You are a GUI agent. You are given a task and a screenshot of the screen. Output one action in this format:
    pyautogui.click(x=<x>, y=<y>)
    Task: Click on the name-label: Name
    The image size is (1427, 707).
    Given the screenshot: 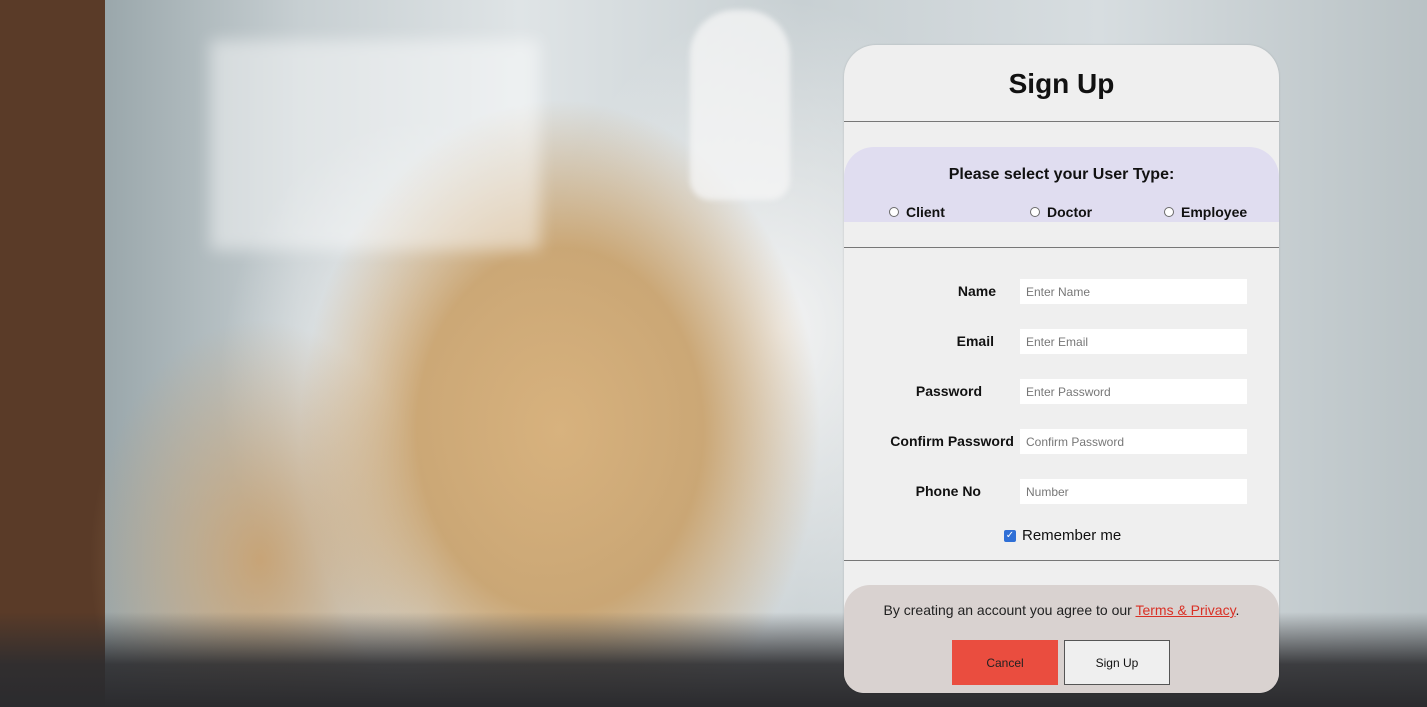 What is the action you would take?
    pyautogui.click(x=976, y=291)
    